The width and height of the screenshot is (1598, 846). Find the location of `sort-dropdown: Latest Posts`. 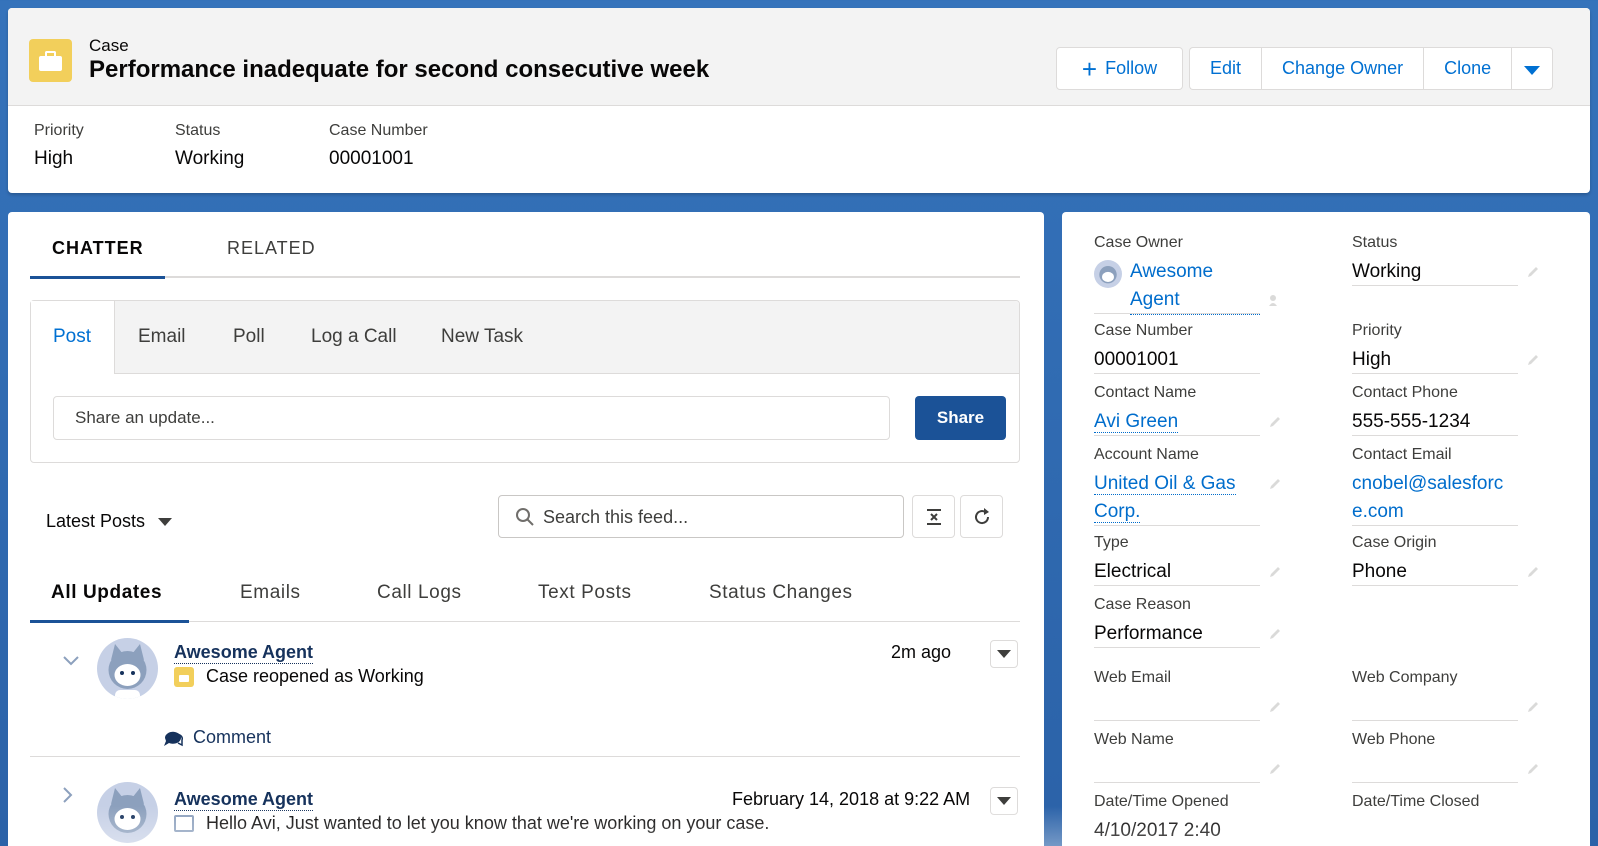

sort-dropdown: Latest Posts is located at coordinates (109, 521).